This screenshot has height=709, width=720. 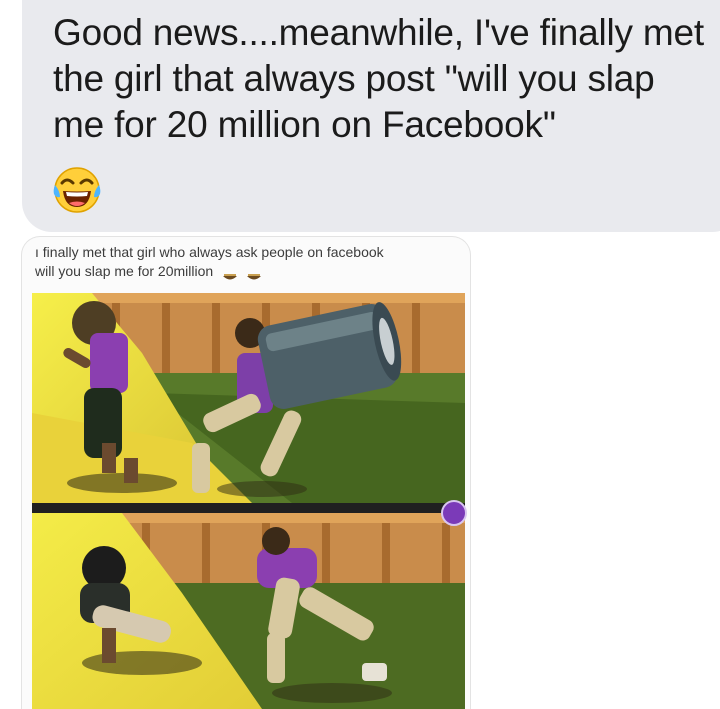 I want to click on caption-line-2: will you slap me for 20million, so click(x=250, y=271).